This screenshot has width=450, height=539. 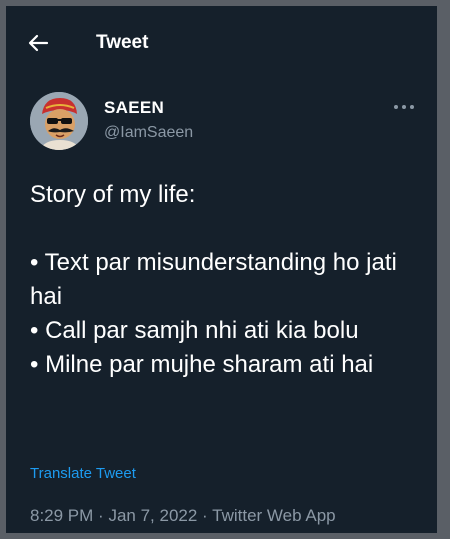 I want to click on tweet-bullet: • Call par samjh nhi ati kia bolu, so click(x=194, y=330).